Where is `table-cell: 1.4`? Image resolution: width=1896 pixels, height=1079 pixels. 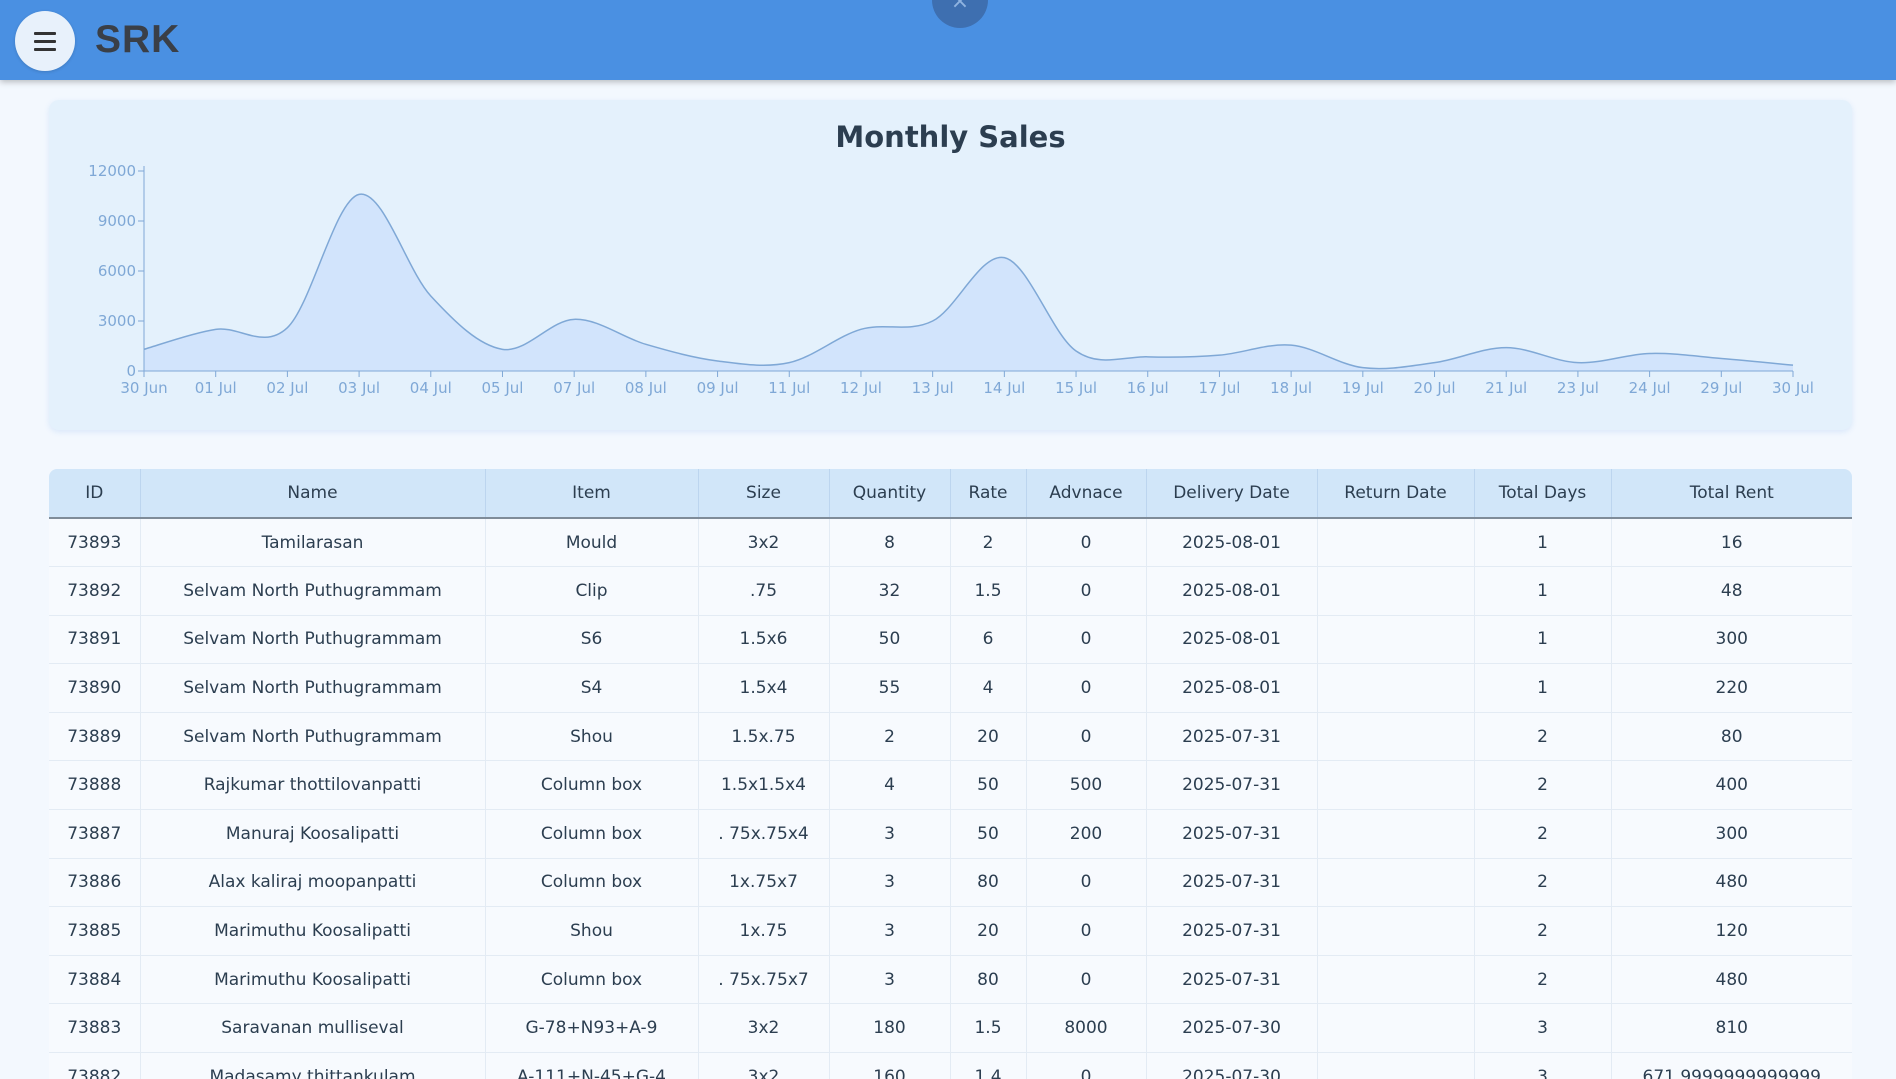
table-cell: 1.4 is located at coordinates (988, 1065).